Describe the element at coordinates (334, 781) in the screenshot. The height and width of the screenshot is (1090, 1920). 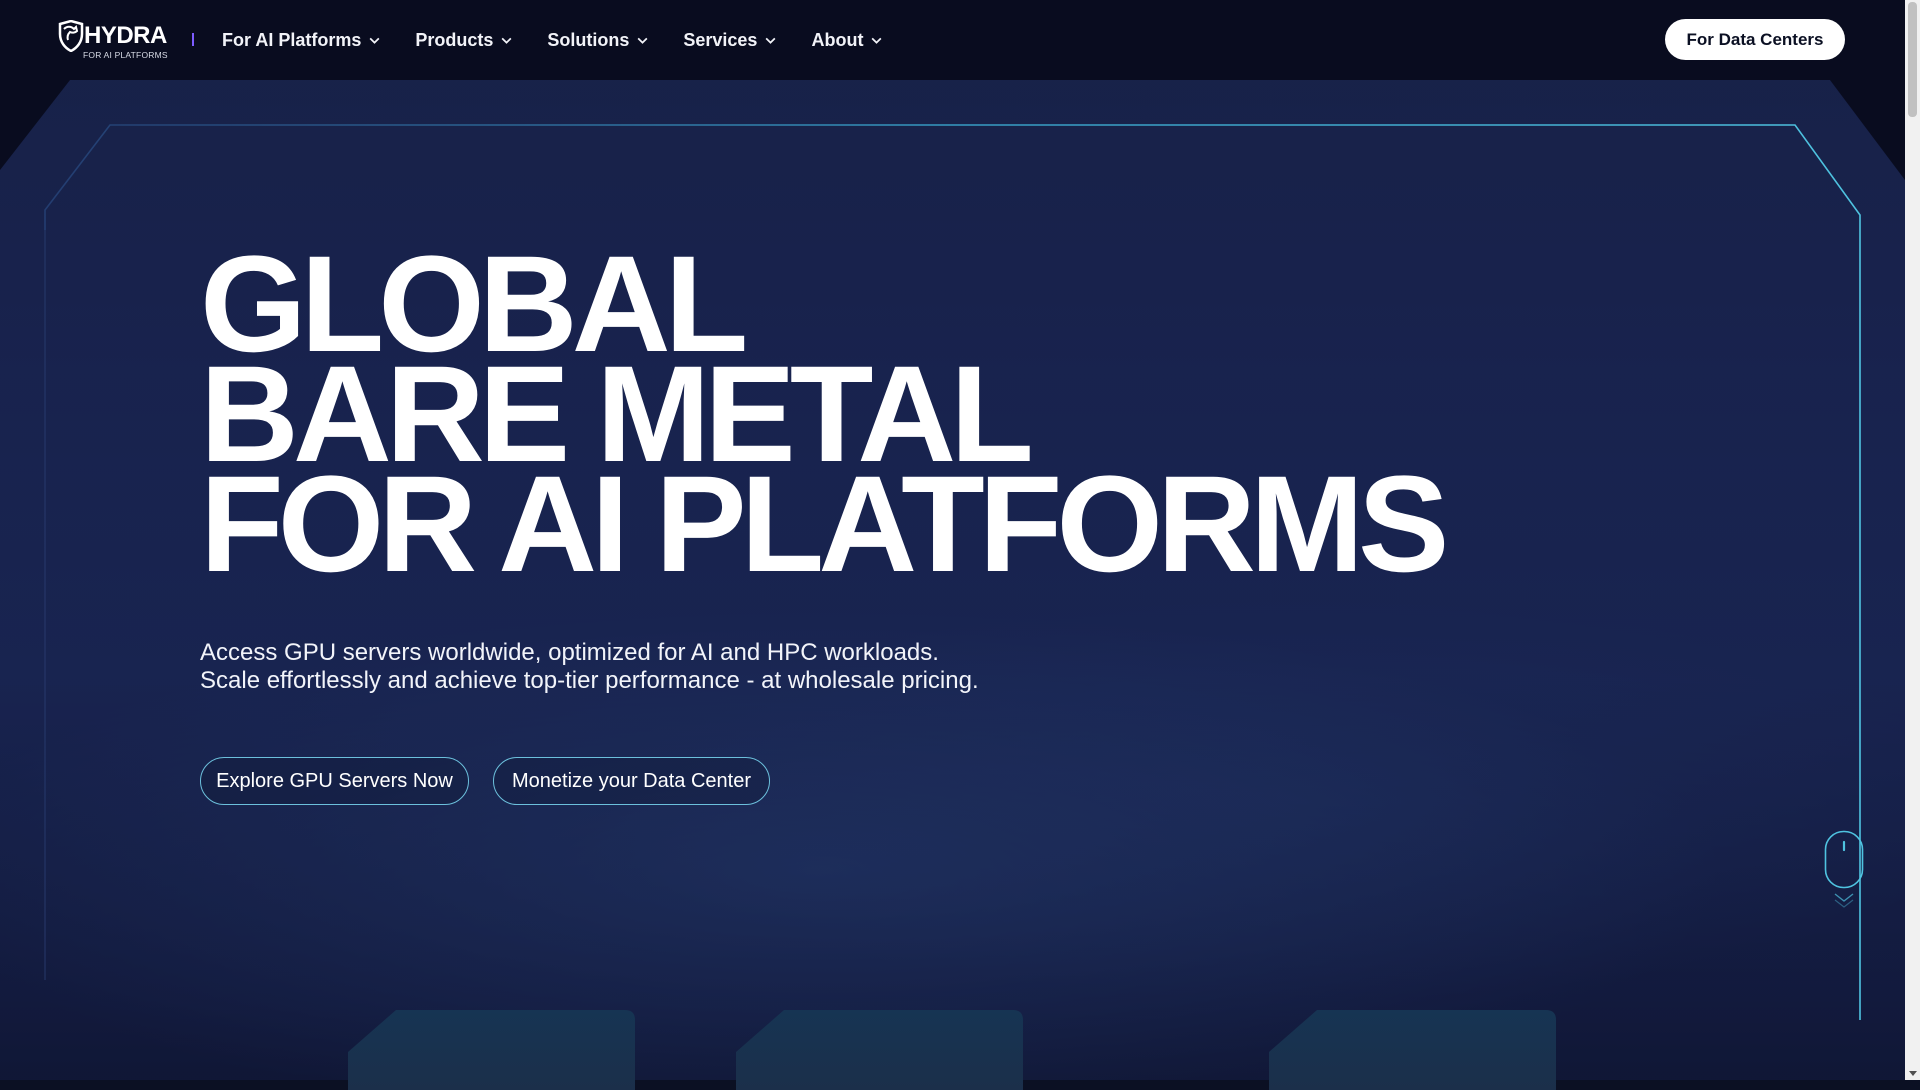
I see `explore-gpu-servers-button: Explore GPU Servers Now` at that location.